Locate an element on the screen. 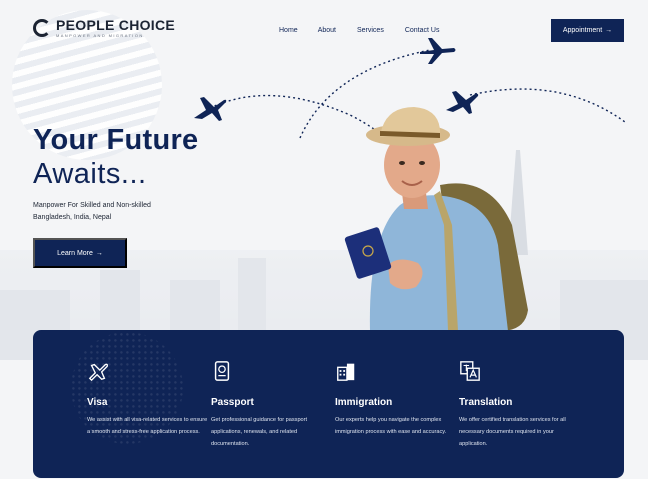  service-title: Visa is located at coordinates (97, 402).